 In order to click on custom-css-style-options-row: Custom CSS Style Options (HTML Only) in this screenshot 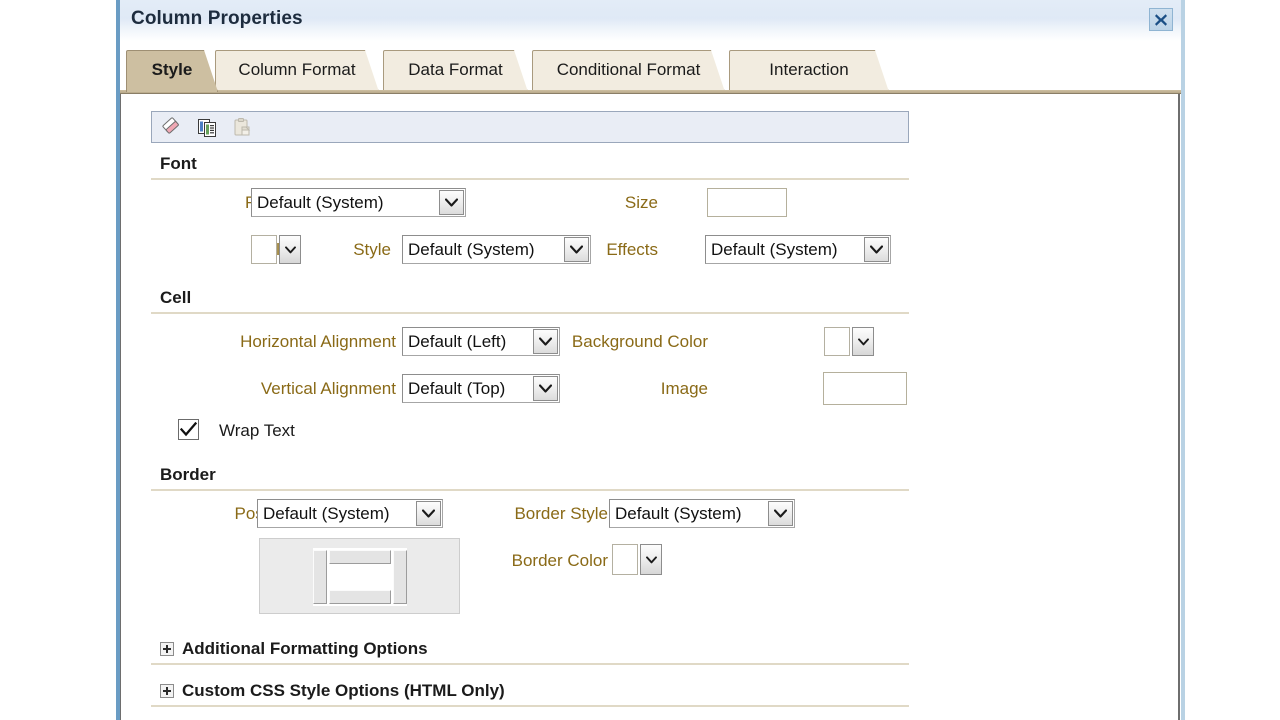, I will do `click(530, 694)`.